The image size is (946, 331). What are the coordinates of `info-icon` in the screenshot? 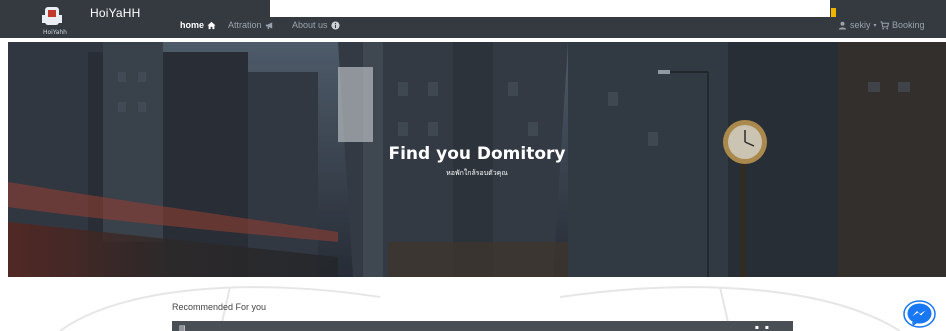 It's located at (335, 25).